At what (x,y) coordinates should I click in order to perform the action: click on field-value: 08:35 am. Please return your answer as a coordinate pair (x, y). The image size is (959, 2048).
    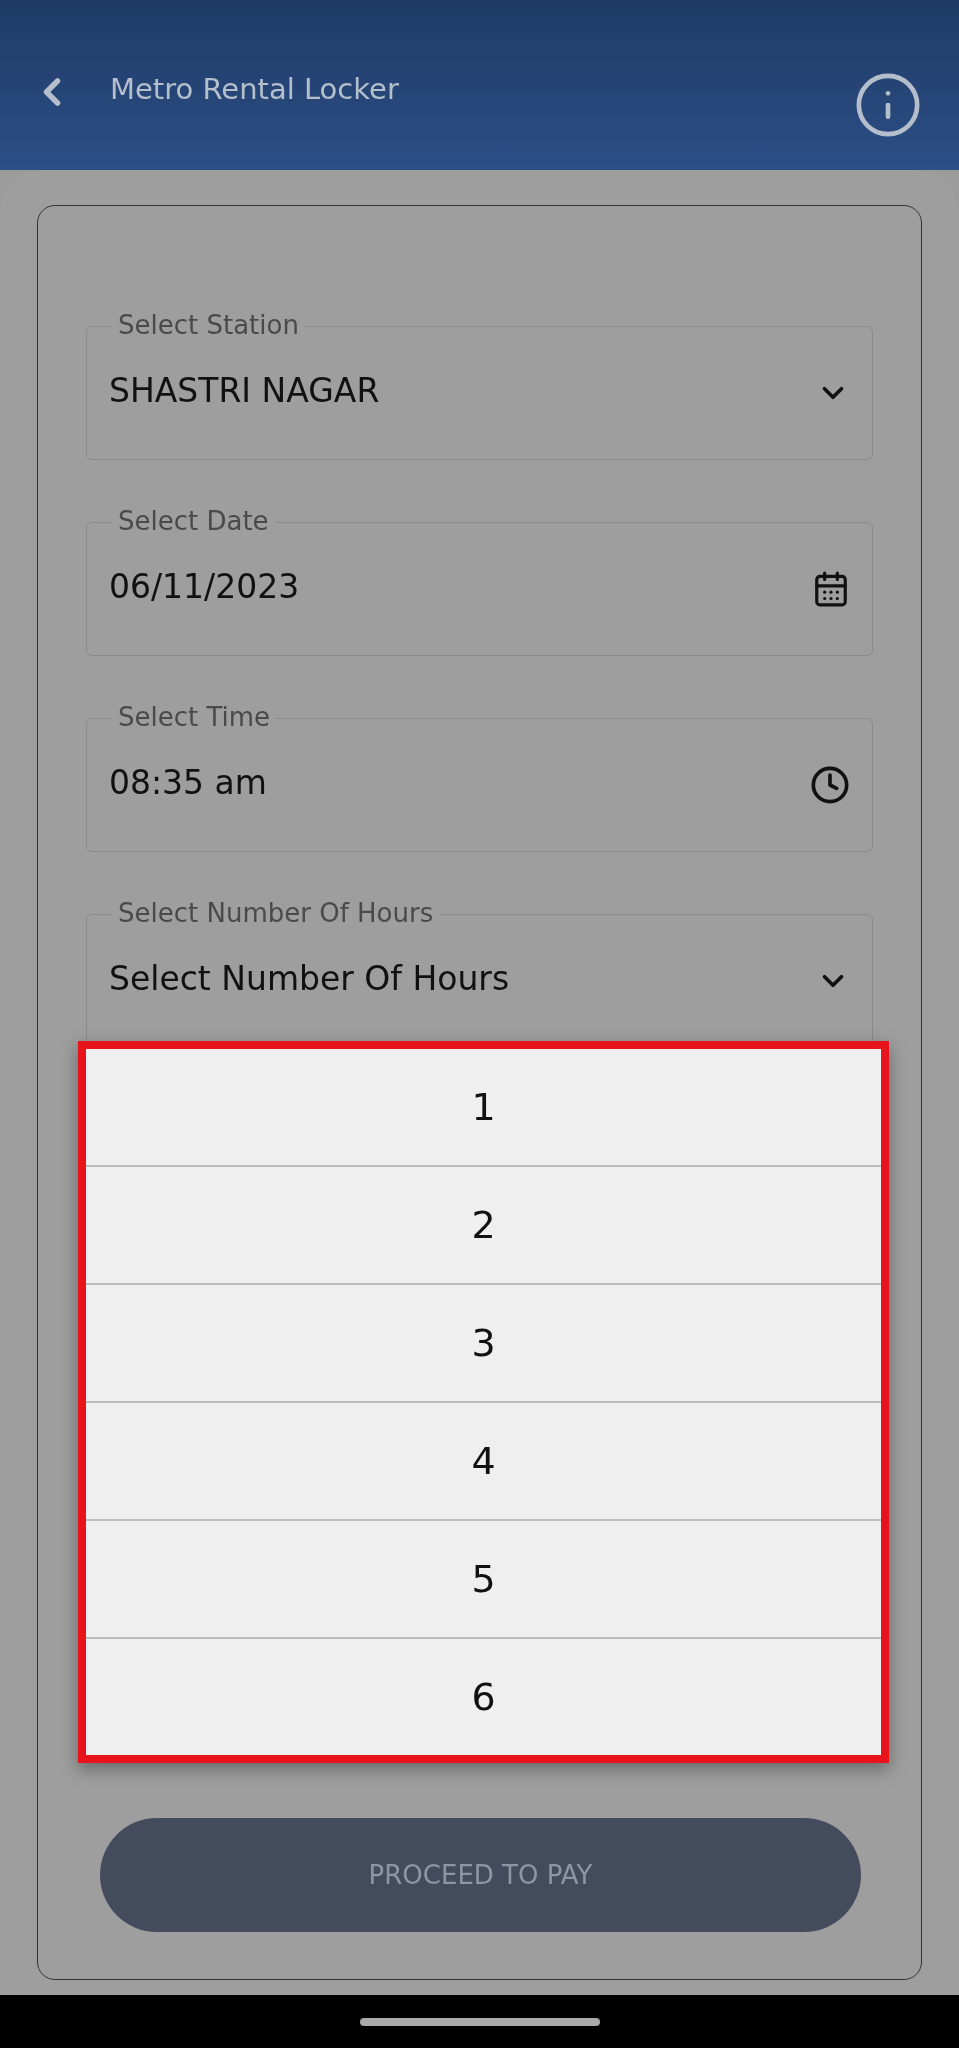
    Looking at the image, I should click on (188, 782).